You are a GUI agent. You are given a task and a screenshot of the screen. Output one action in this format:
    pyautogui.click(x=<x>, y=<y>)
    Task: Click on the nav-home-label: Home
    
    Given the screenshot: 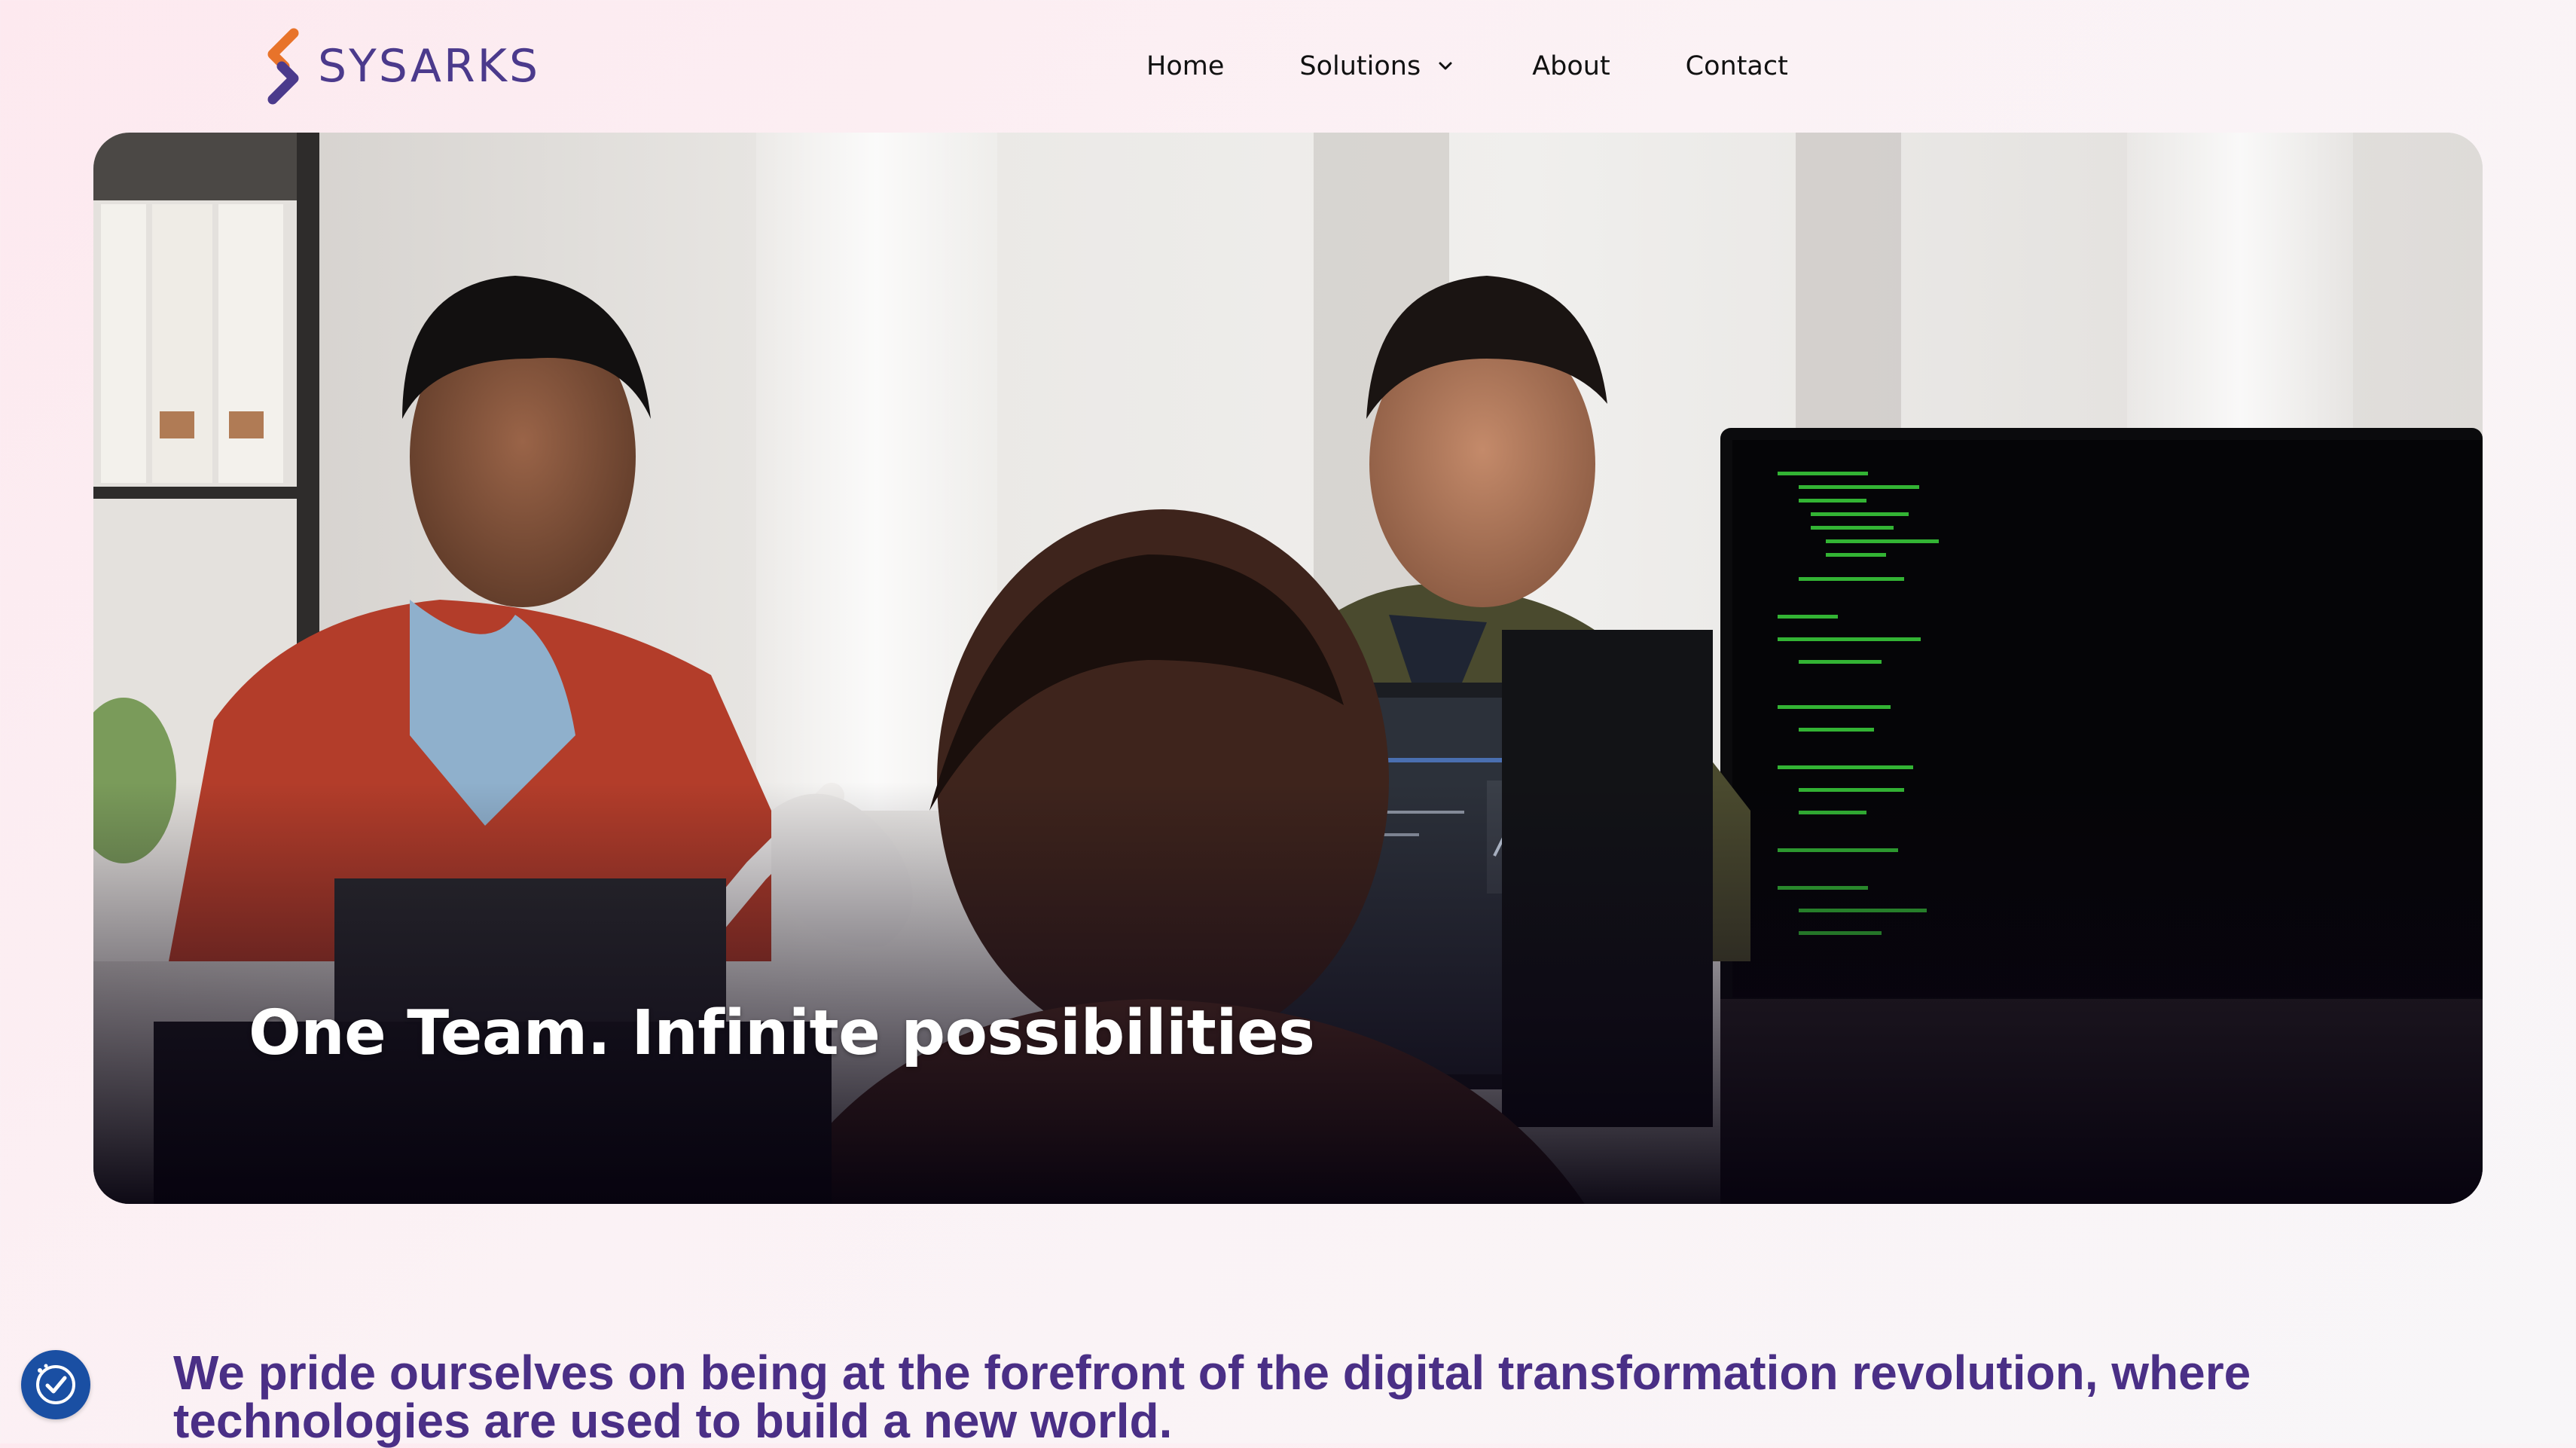 What is the action you would take?
    pyautogui.click(x=1186, y=66)
    